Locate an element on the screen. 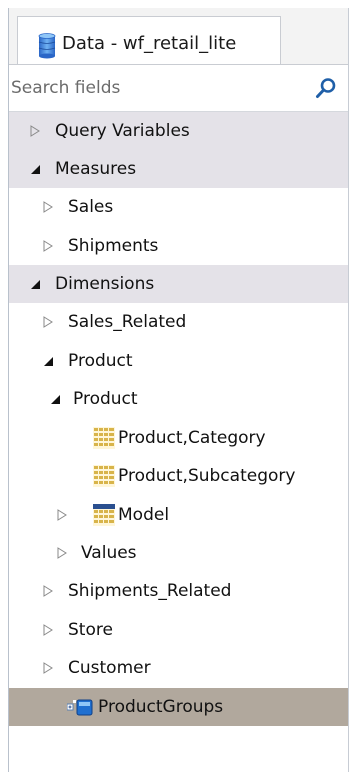 Image resolution: width=355 pixels, height=772 pixels. tab-data: Data - wf_retail_lite is located at coordinates (149, 40).